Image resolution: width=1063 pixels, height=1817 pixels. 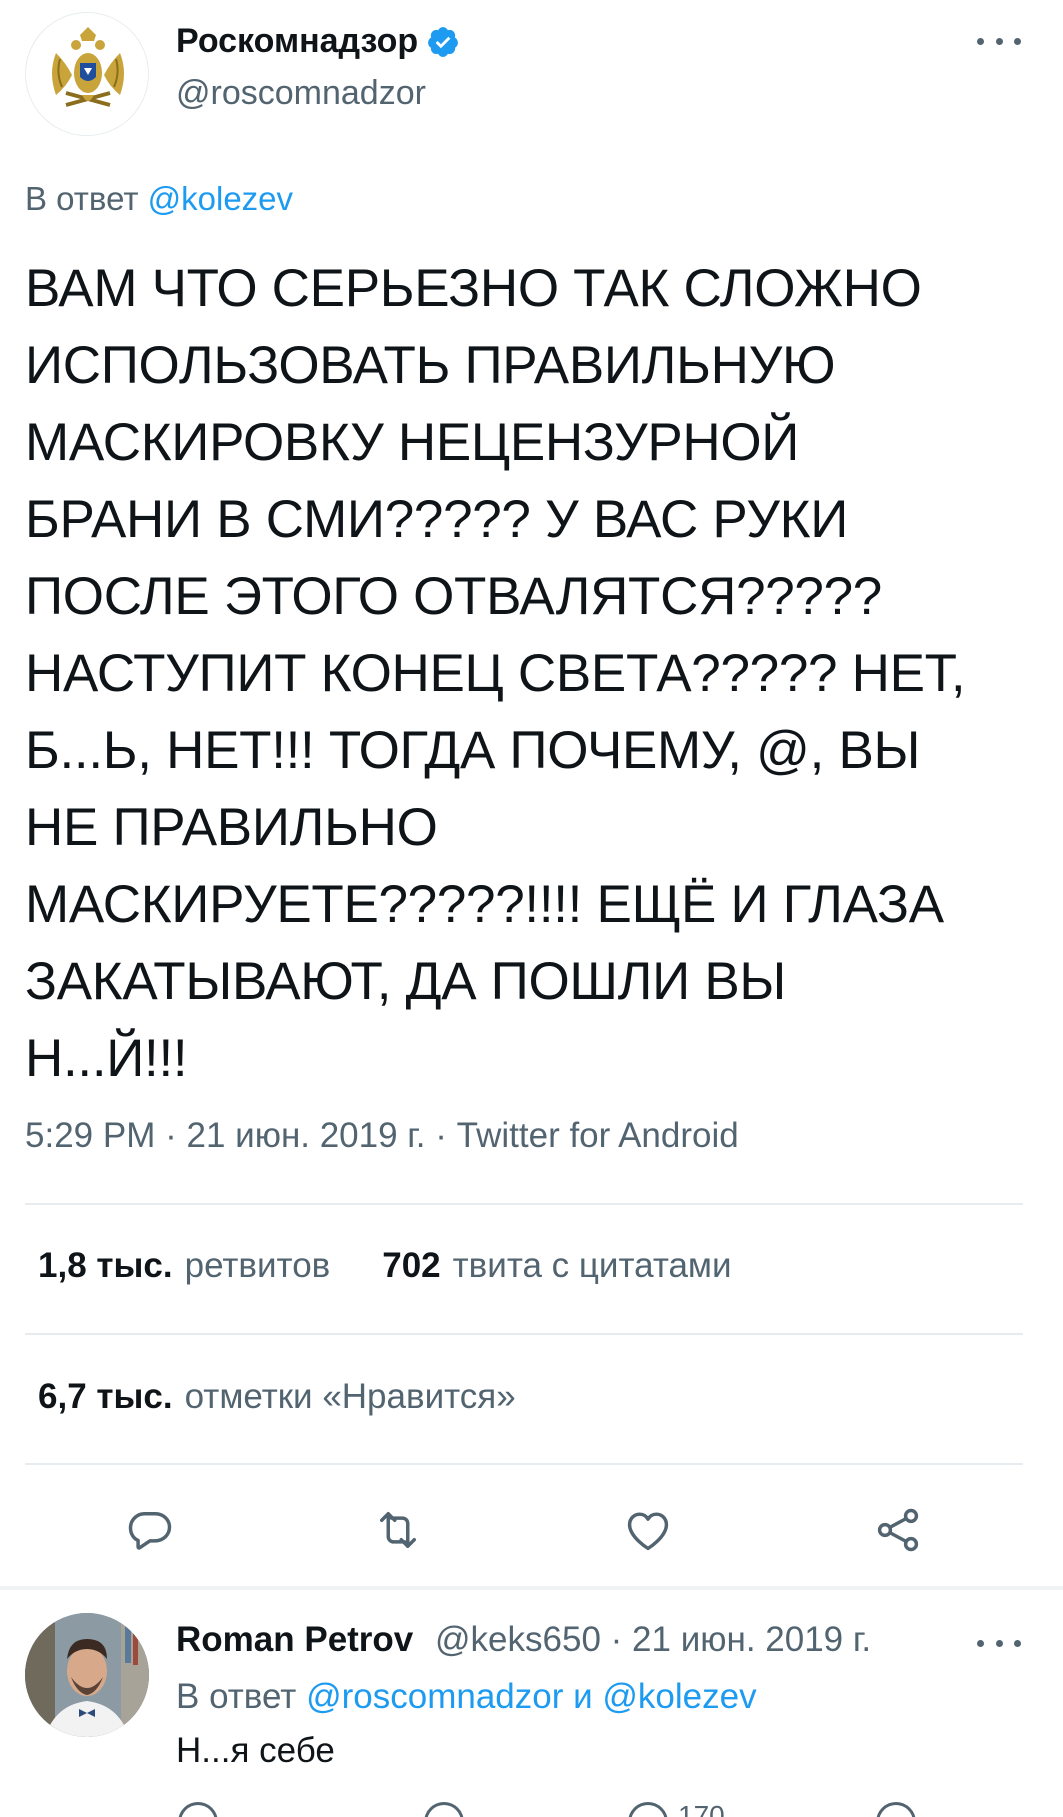 What do you see at coordinates (220, 198) in the screenshot?
I see `reply-to-handle-link: @kolezev` at bounding box center [220, 198].